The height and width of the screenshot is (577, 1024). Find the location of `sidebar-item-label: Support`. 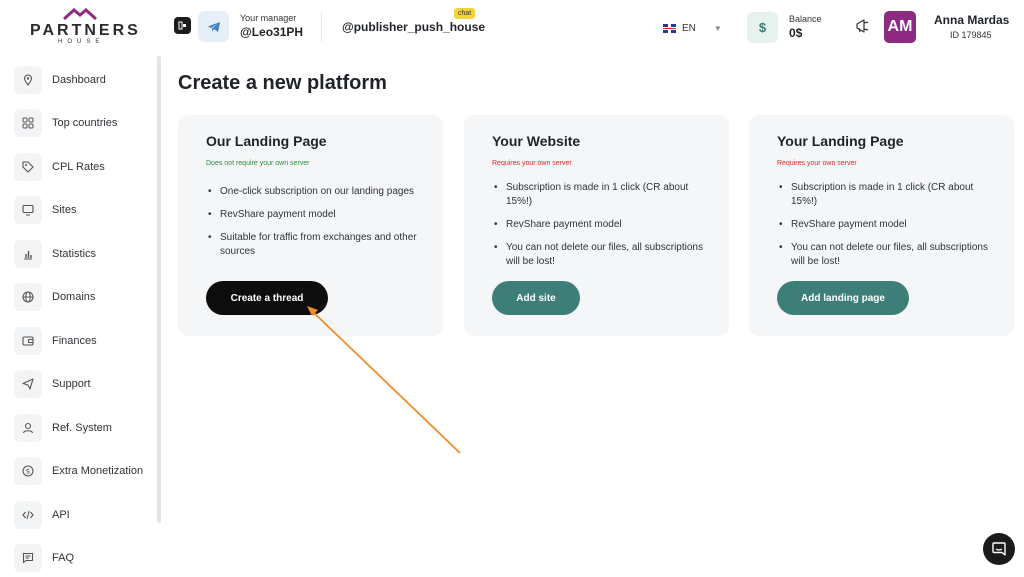

sidebar-item-label: Support is located at coordinates (71, 384).